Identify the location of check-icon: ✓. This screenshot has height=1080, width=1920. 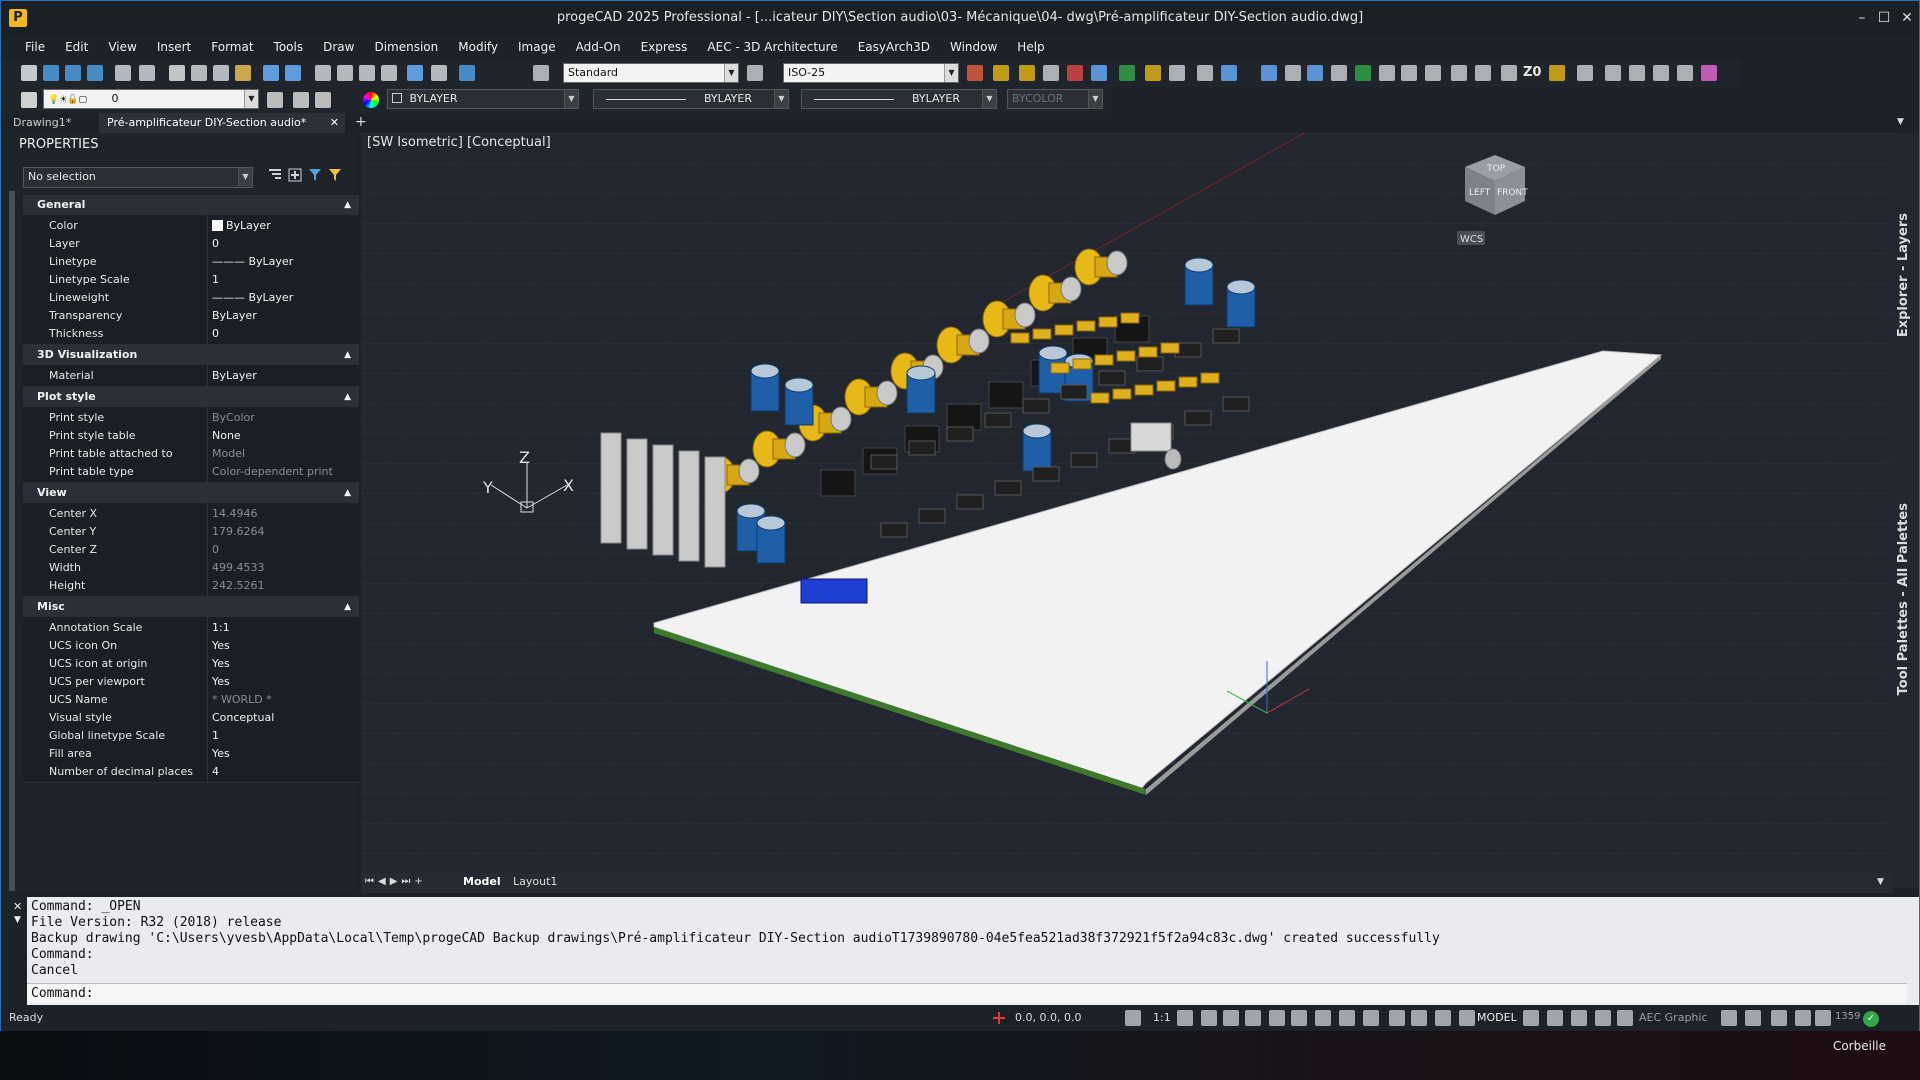
(1871, 1019).